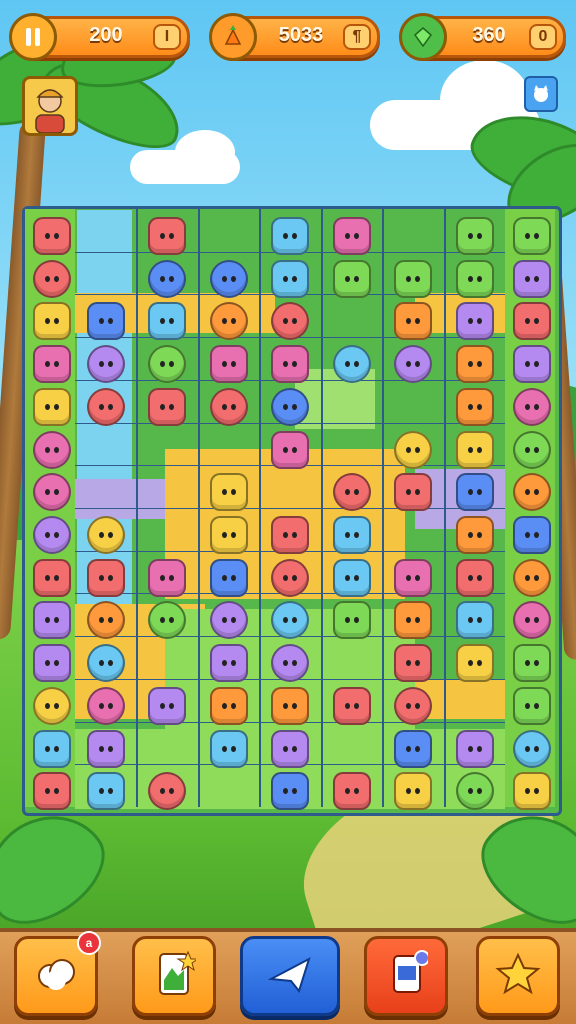 The height and width of the screenshot is (1024, 576). What do you see at coordinates (357, 37) in the screenshot?
I see `add-carrots-button: ¶` at bounding box center [357, 37].